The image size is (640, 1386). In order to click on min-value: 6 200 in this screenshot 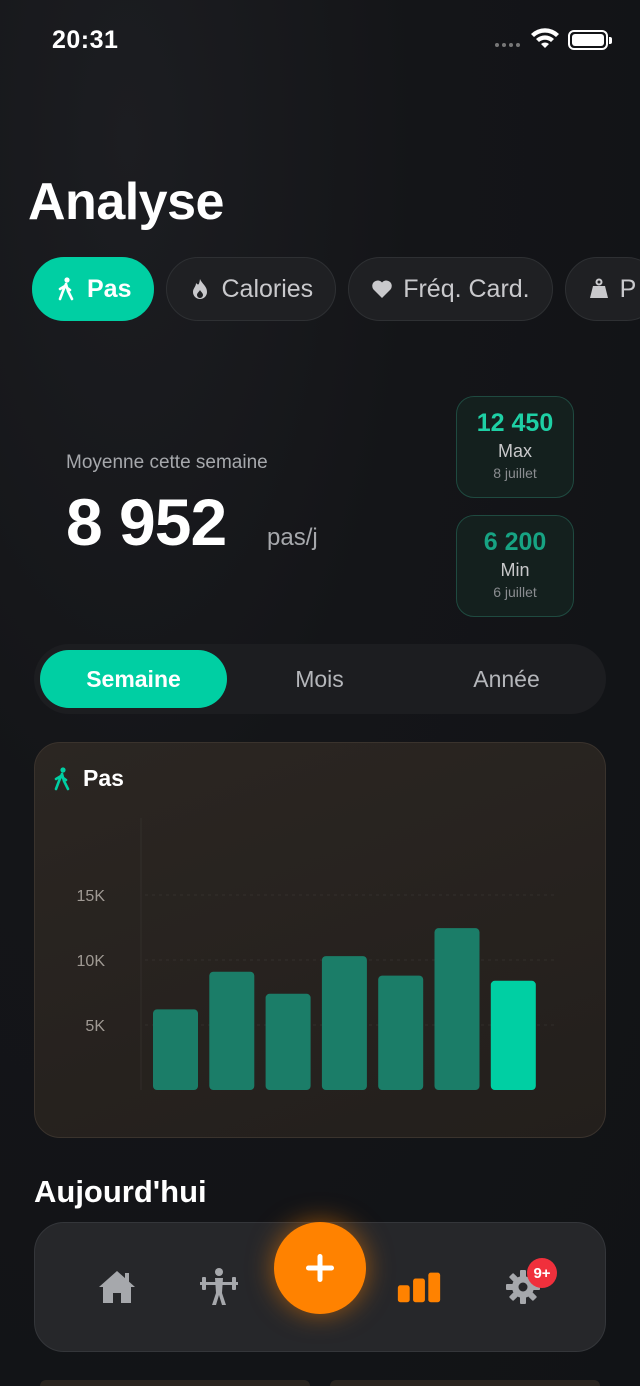, I will do `click(515, 542)`.